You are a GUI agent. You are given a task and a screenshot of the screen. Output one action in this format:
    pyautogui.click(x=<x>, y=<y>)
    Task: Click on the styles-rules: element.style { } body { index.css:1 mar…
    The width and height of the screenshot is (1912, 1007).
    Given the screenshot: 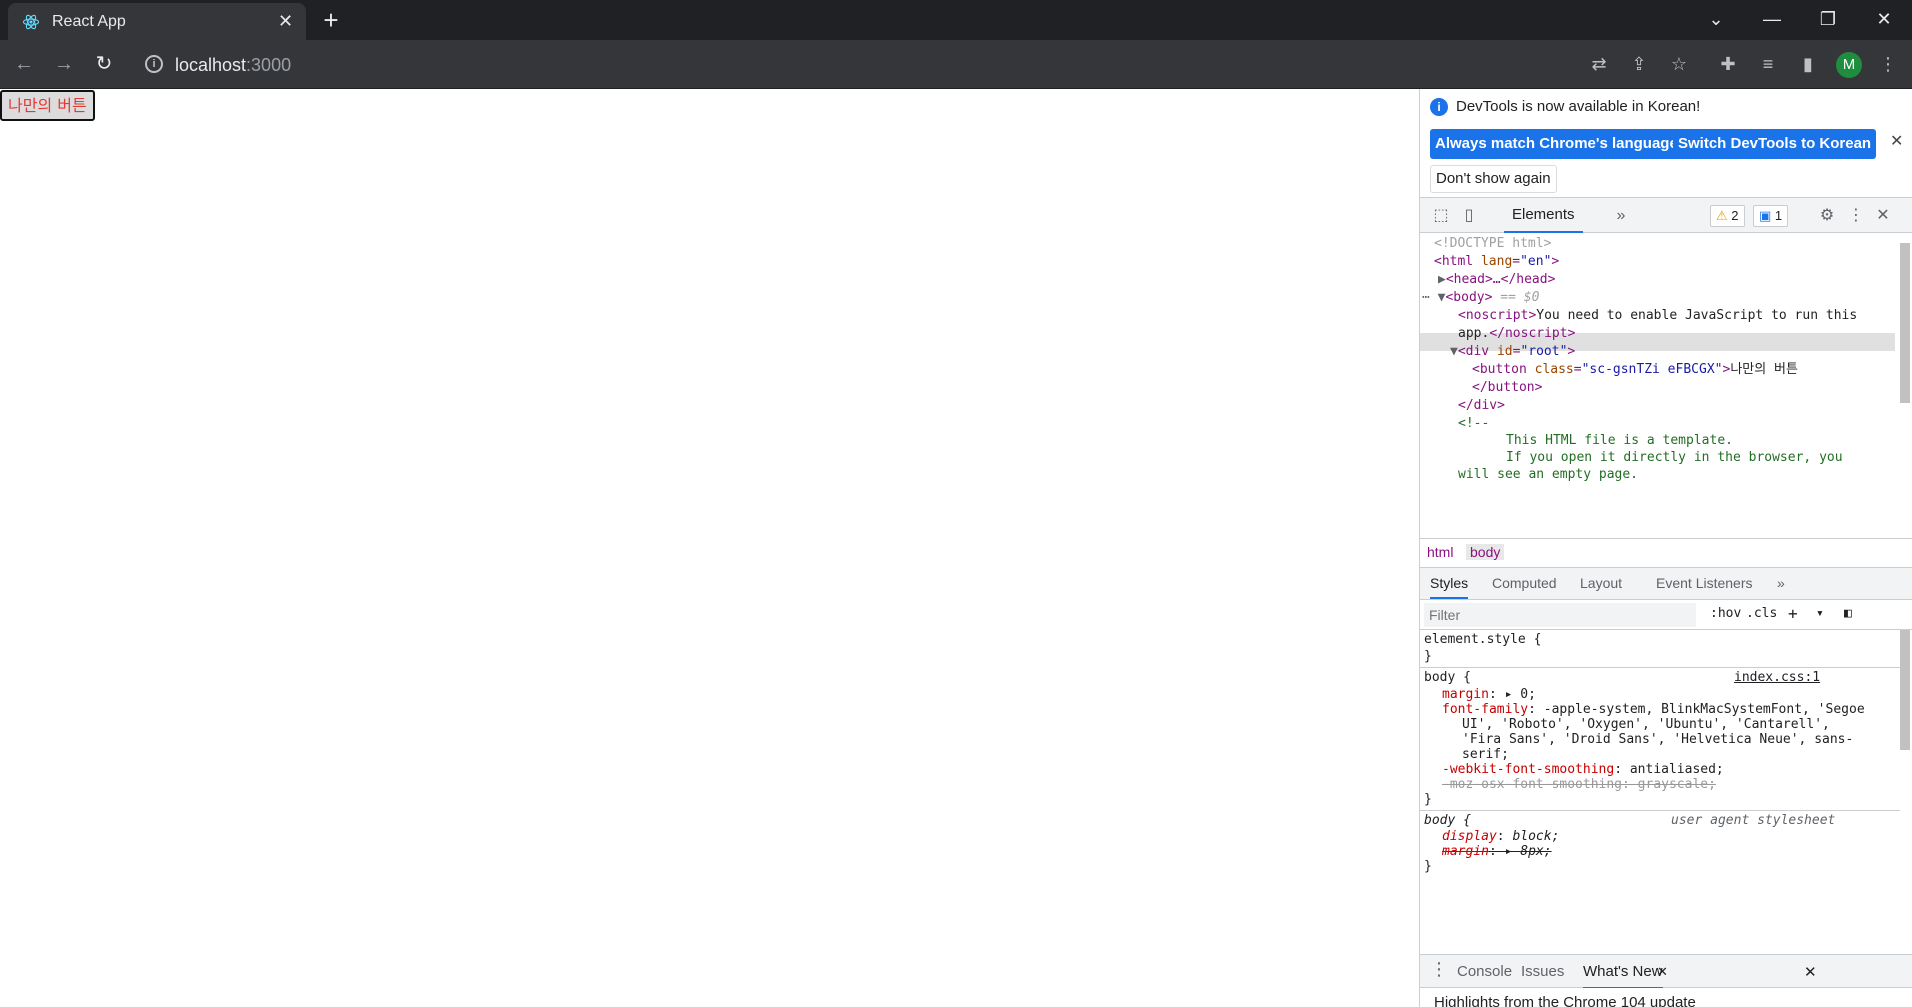 What is the action you would take?
    pyautogui.click(x=1666, y=790)
    